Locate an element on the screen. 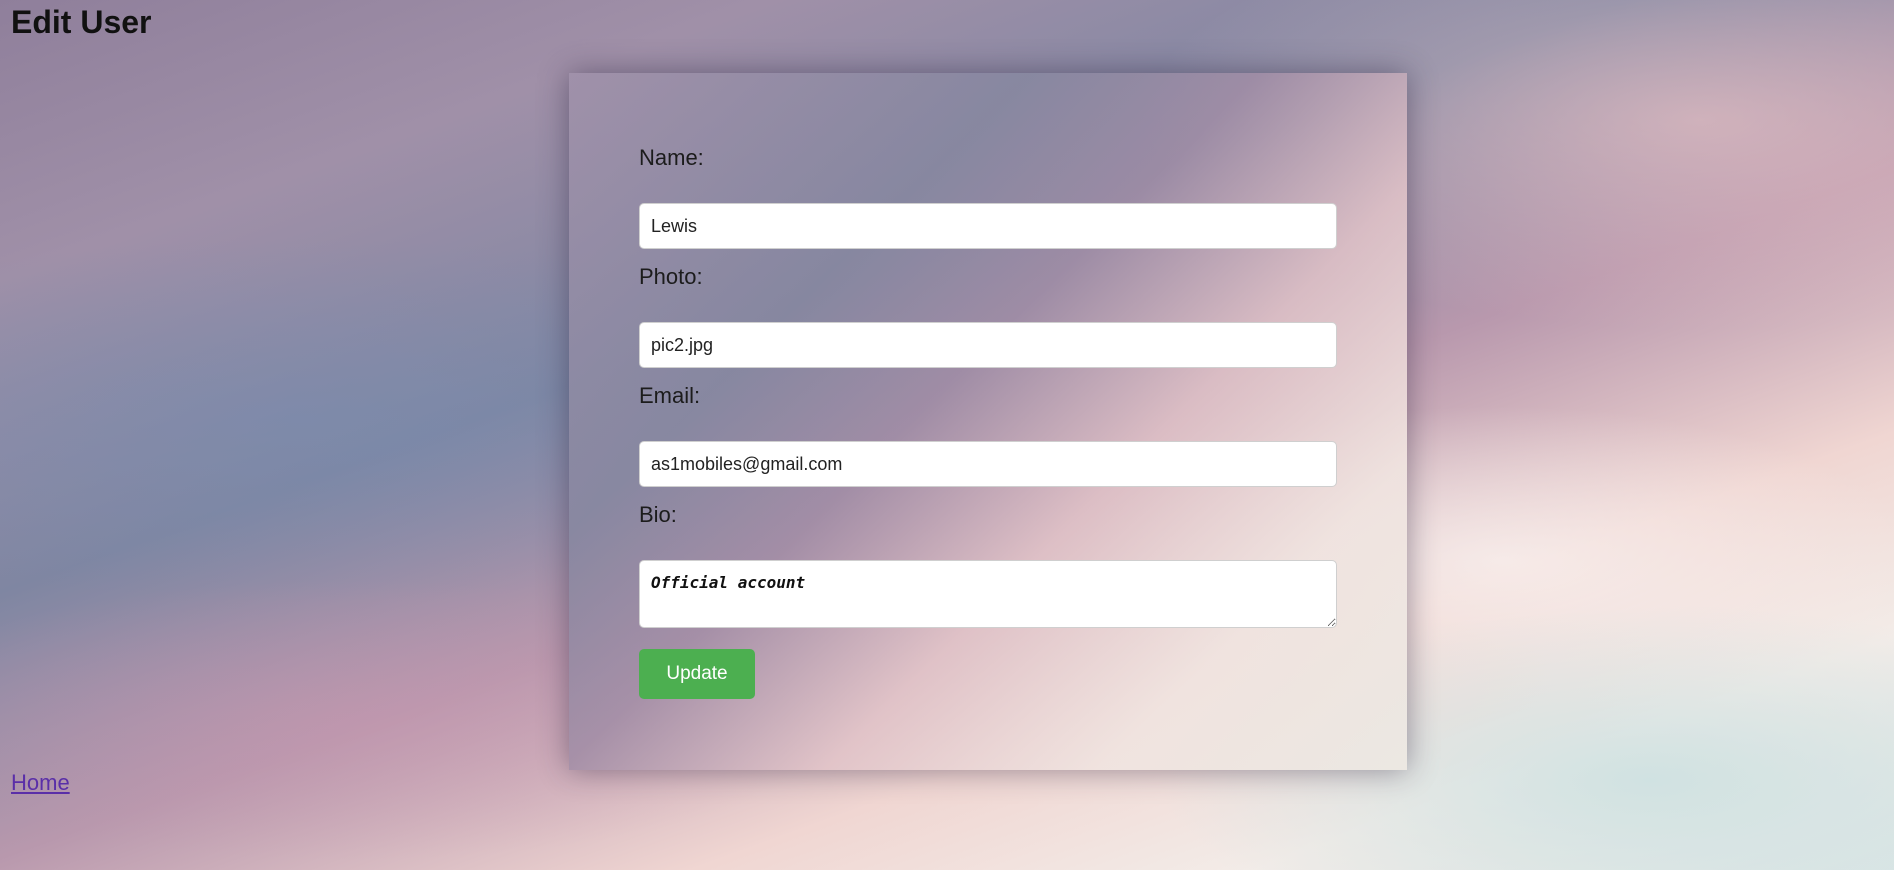 The image size is (1894, 870). photo-label: Photo: is located at coordinates (671, 276).